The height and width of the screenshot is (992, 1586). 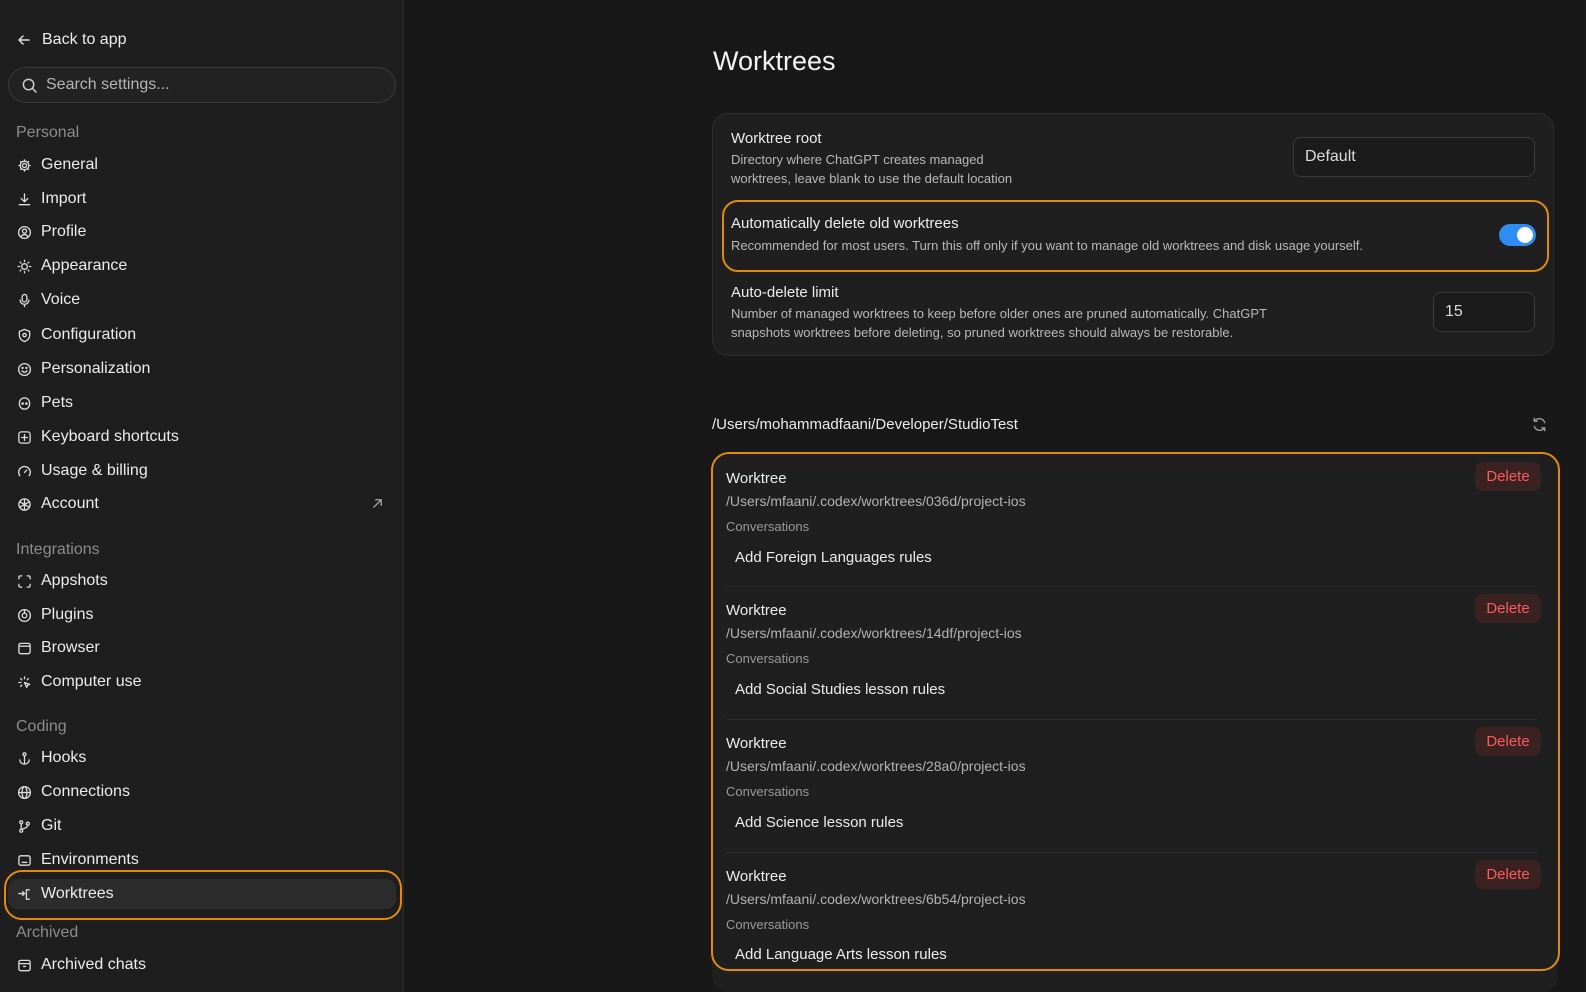 I want to click on sidebar-item-git: Git, so click(x=202, y=826).